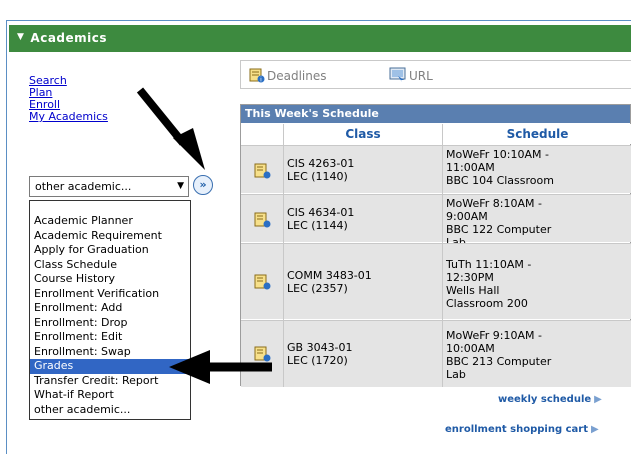  I want to click on schedule-location-2: Classroom 200, so click(487, 303).